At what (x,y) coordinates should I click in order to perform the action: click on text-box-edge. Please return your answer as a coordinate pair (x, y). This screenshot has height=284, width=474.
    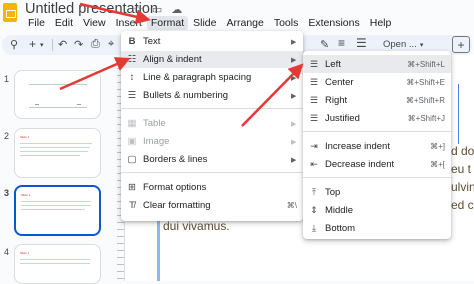
    Looking at the image, I should click on (458, 114).